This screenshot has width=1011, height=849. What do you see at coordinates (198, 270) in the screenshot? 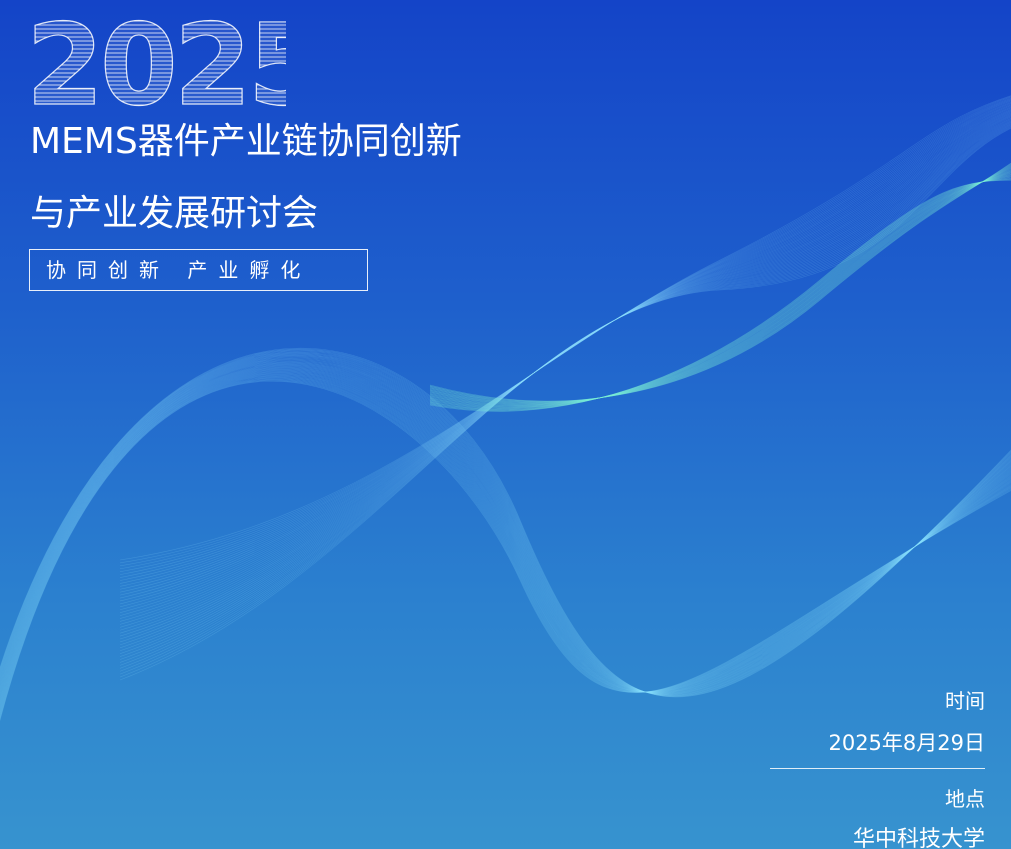
I see `slogan-box: 协同创新 产业孵化` at bounding box center [198, 270].